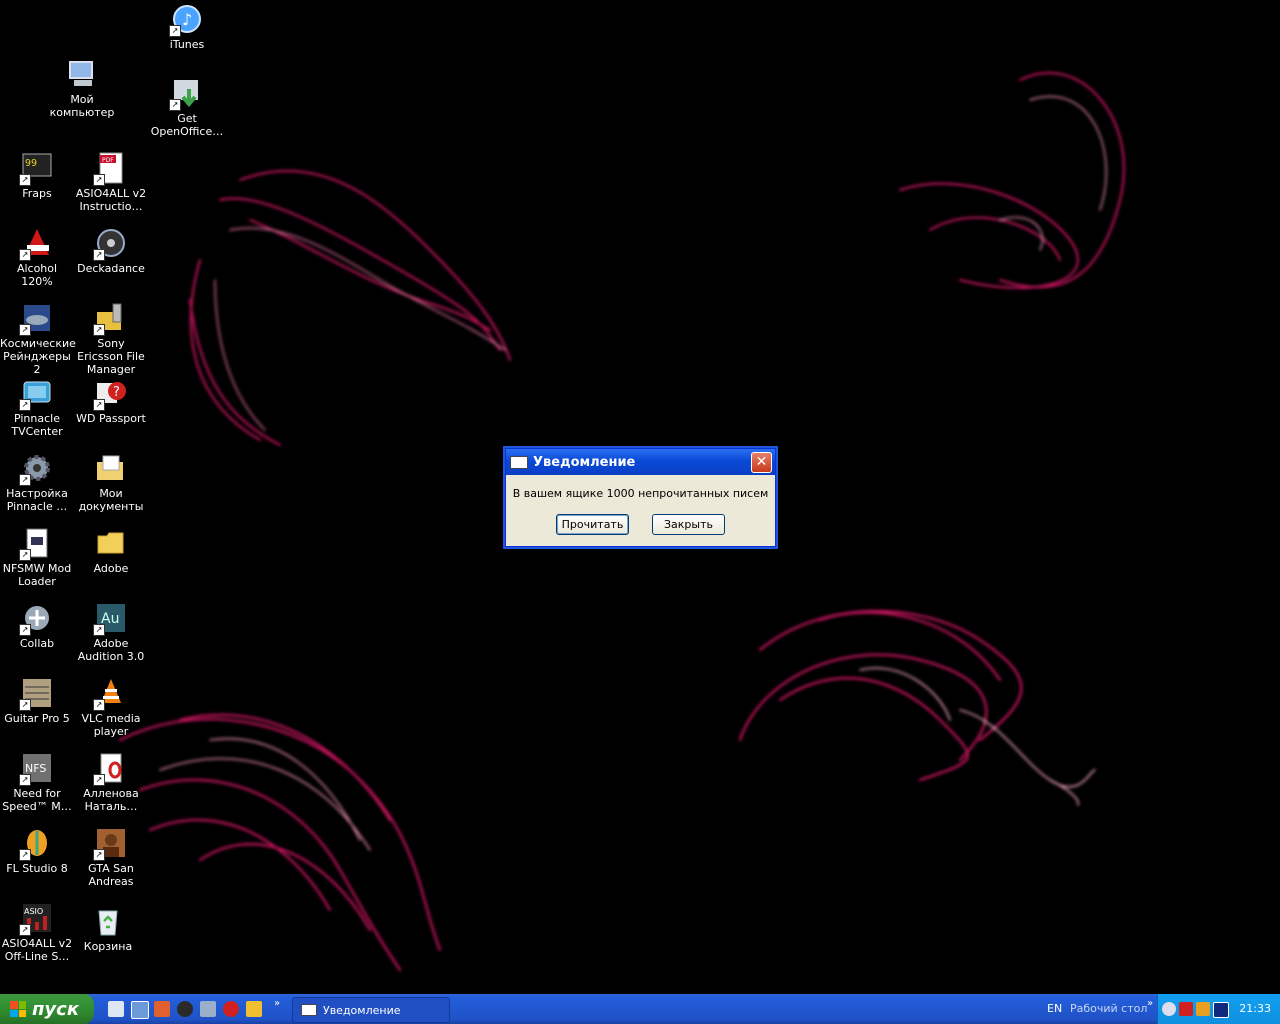  What do you see at coordinates (110, 619) in the screenshot?
I see `audition-icon: Au ↗` at bounding box center [110, 619].